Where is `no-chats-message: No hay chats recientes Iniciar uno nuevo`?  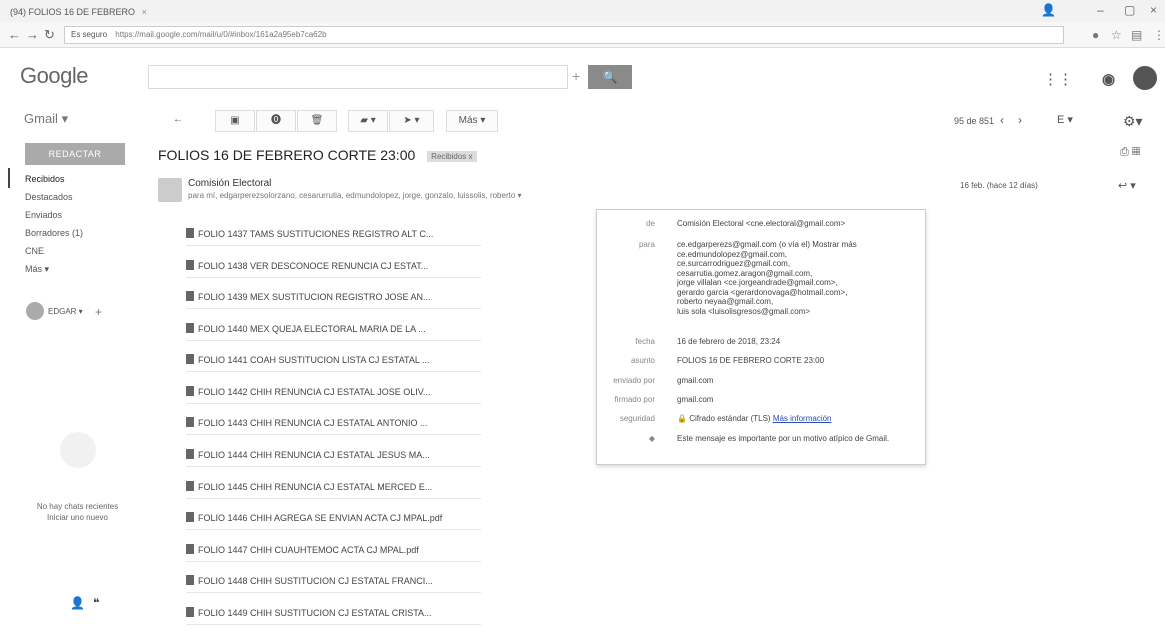
no-chats-message: No hay chats recientes Iniciar uno nuevo is located at coordinates (77, 512).